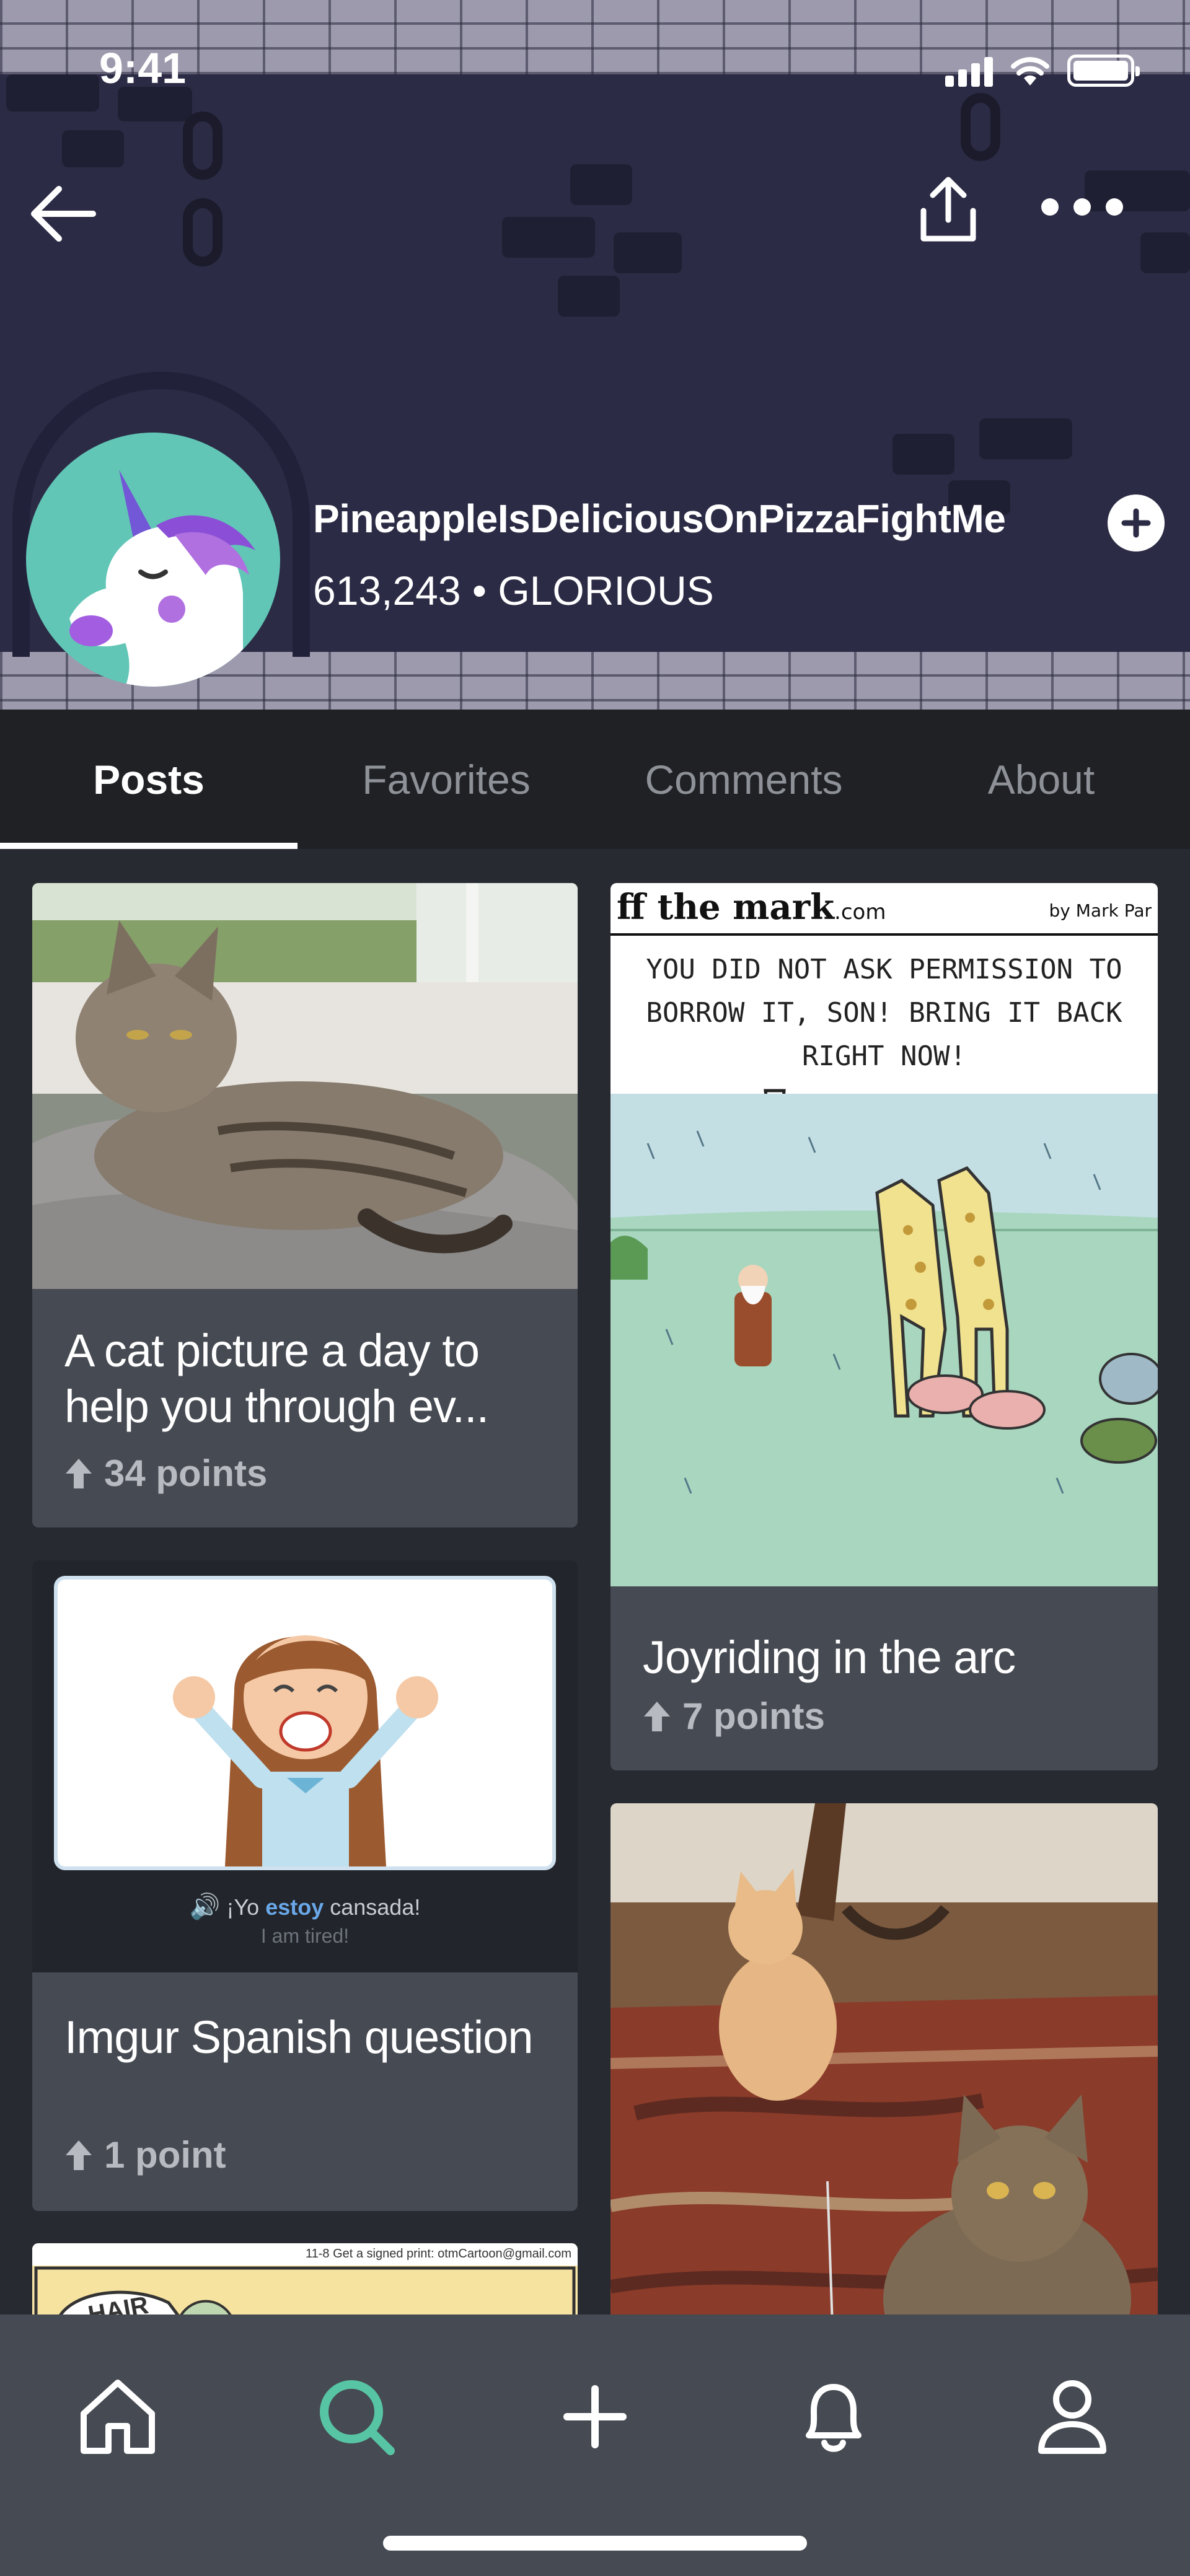 This screenshot has width=1190, height=2576. I want to click on post-image: 🔊 ¡Yo estoy cansada! I am tired!, so click(305, 1766).